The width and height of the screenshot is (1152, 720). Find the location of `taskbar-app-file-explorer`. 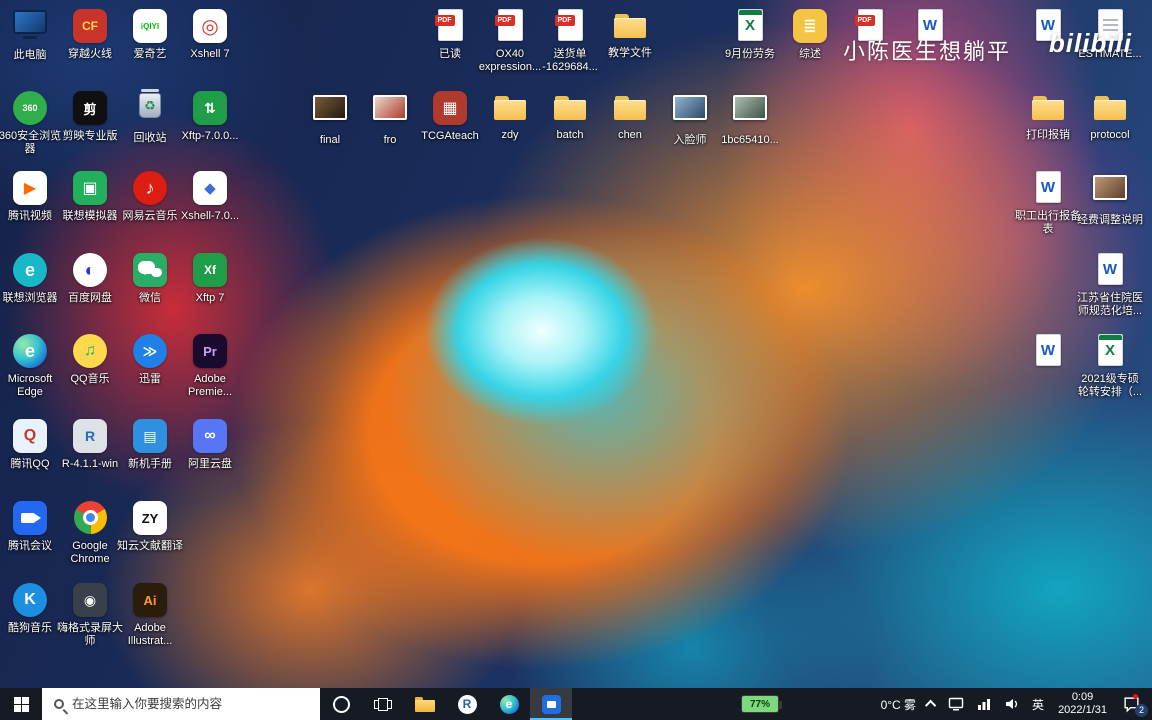

taskbar-app-file-explorer is located at coordinates (425, 704).